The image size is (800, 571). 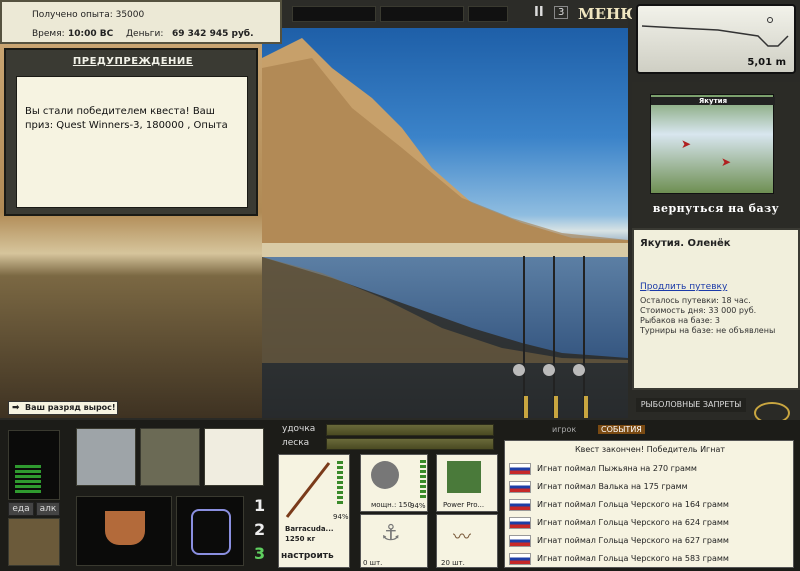 I want to click on pause-button: II, so click(x=539, y=12).